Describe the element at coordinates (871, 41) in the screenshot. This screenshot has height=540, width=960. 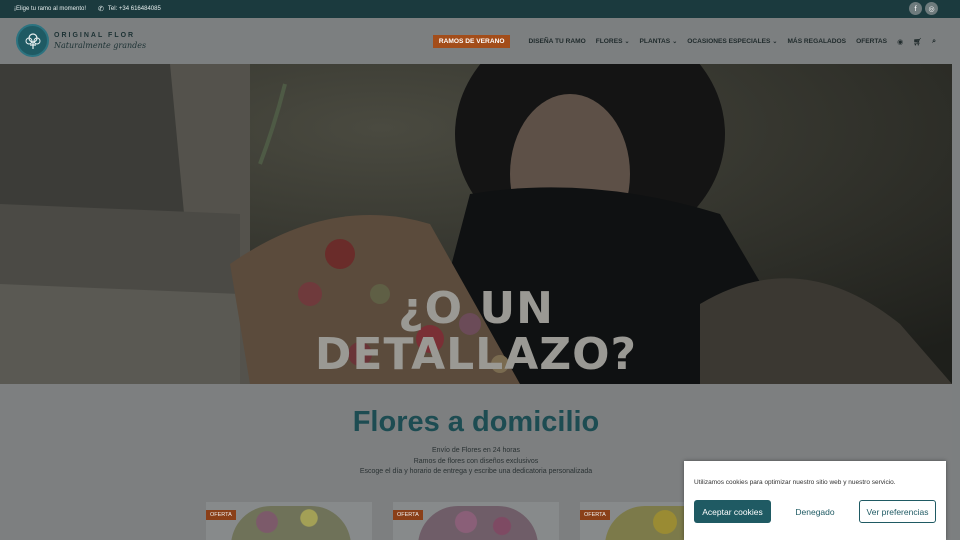
I see `nav-offers: OFERTAS` at that location.